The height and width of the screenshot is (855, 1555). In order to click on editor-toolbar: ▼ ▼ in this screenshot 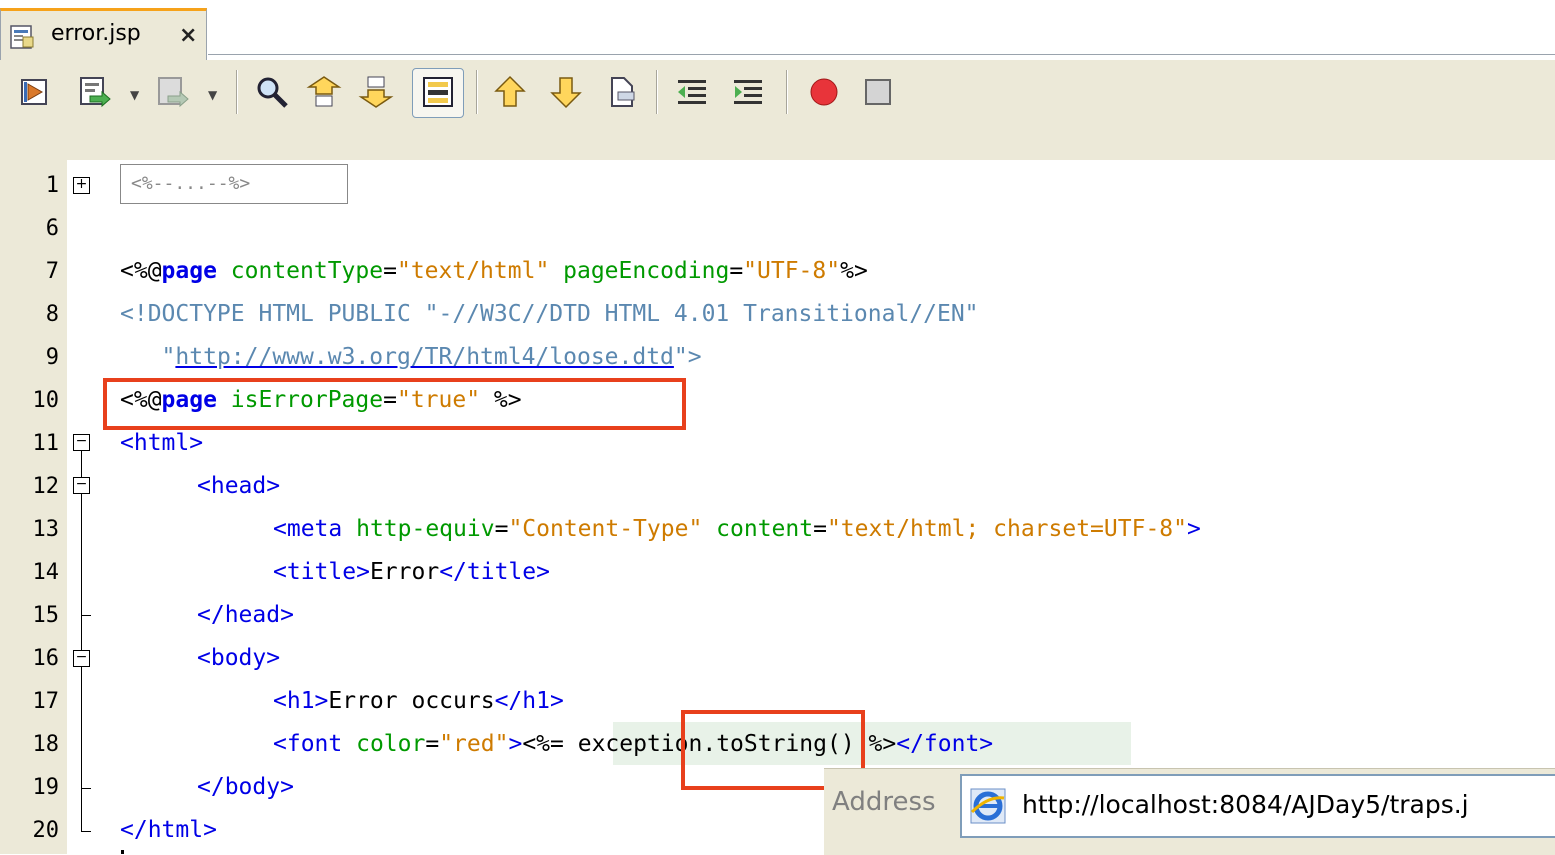, I will do `click(777, 92)`.